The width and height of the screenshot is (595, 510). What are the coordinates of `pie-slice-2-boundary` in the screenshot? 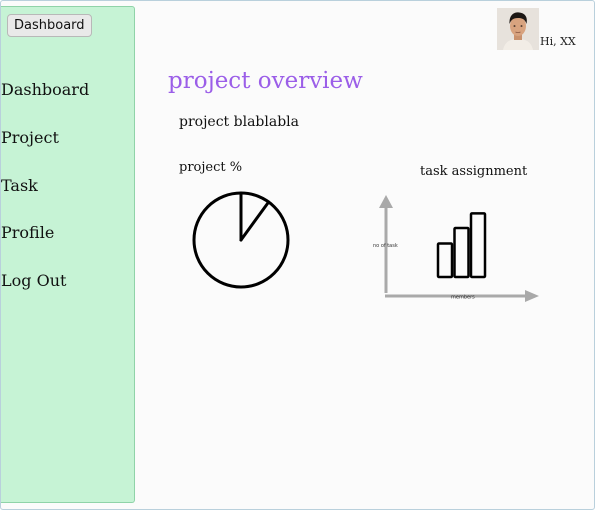 It's located at (255, 221).